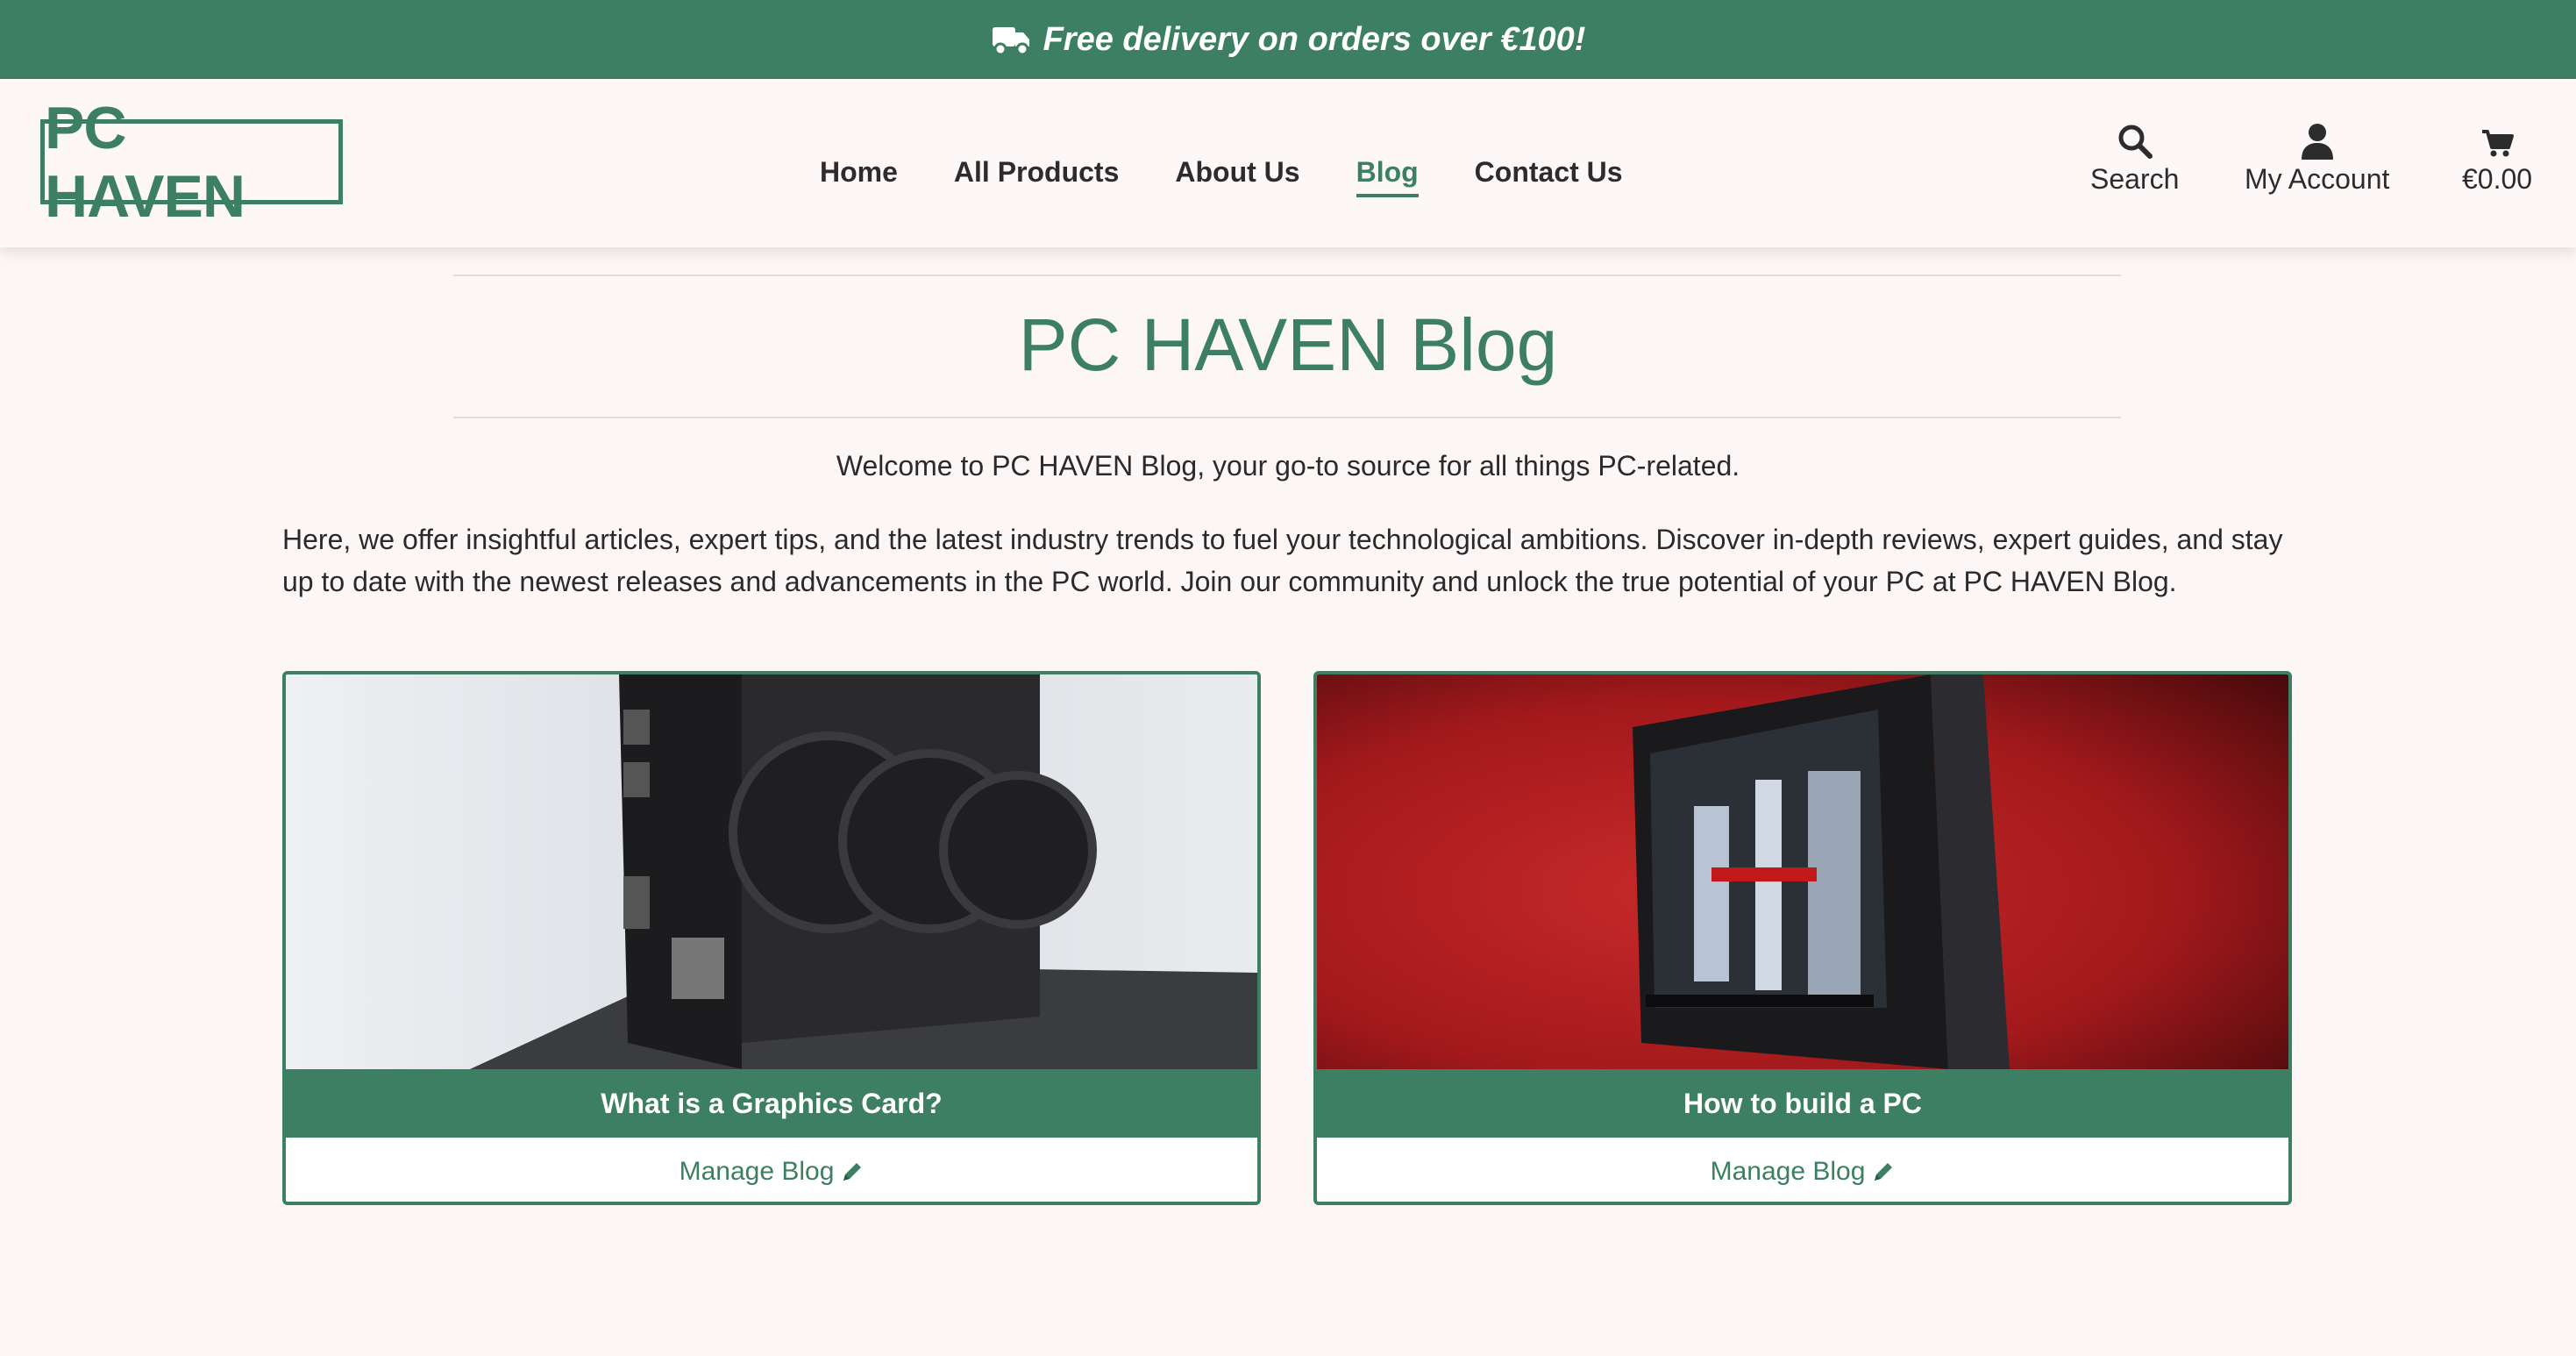  I want to click on nav-blog: Blog, so click(1387, 176).